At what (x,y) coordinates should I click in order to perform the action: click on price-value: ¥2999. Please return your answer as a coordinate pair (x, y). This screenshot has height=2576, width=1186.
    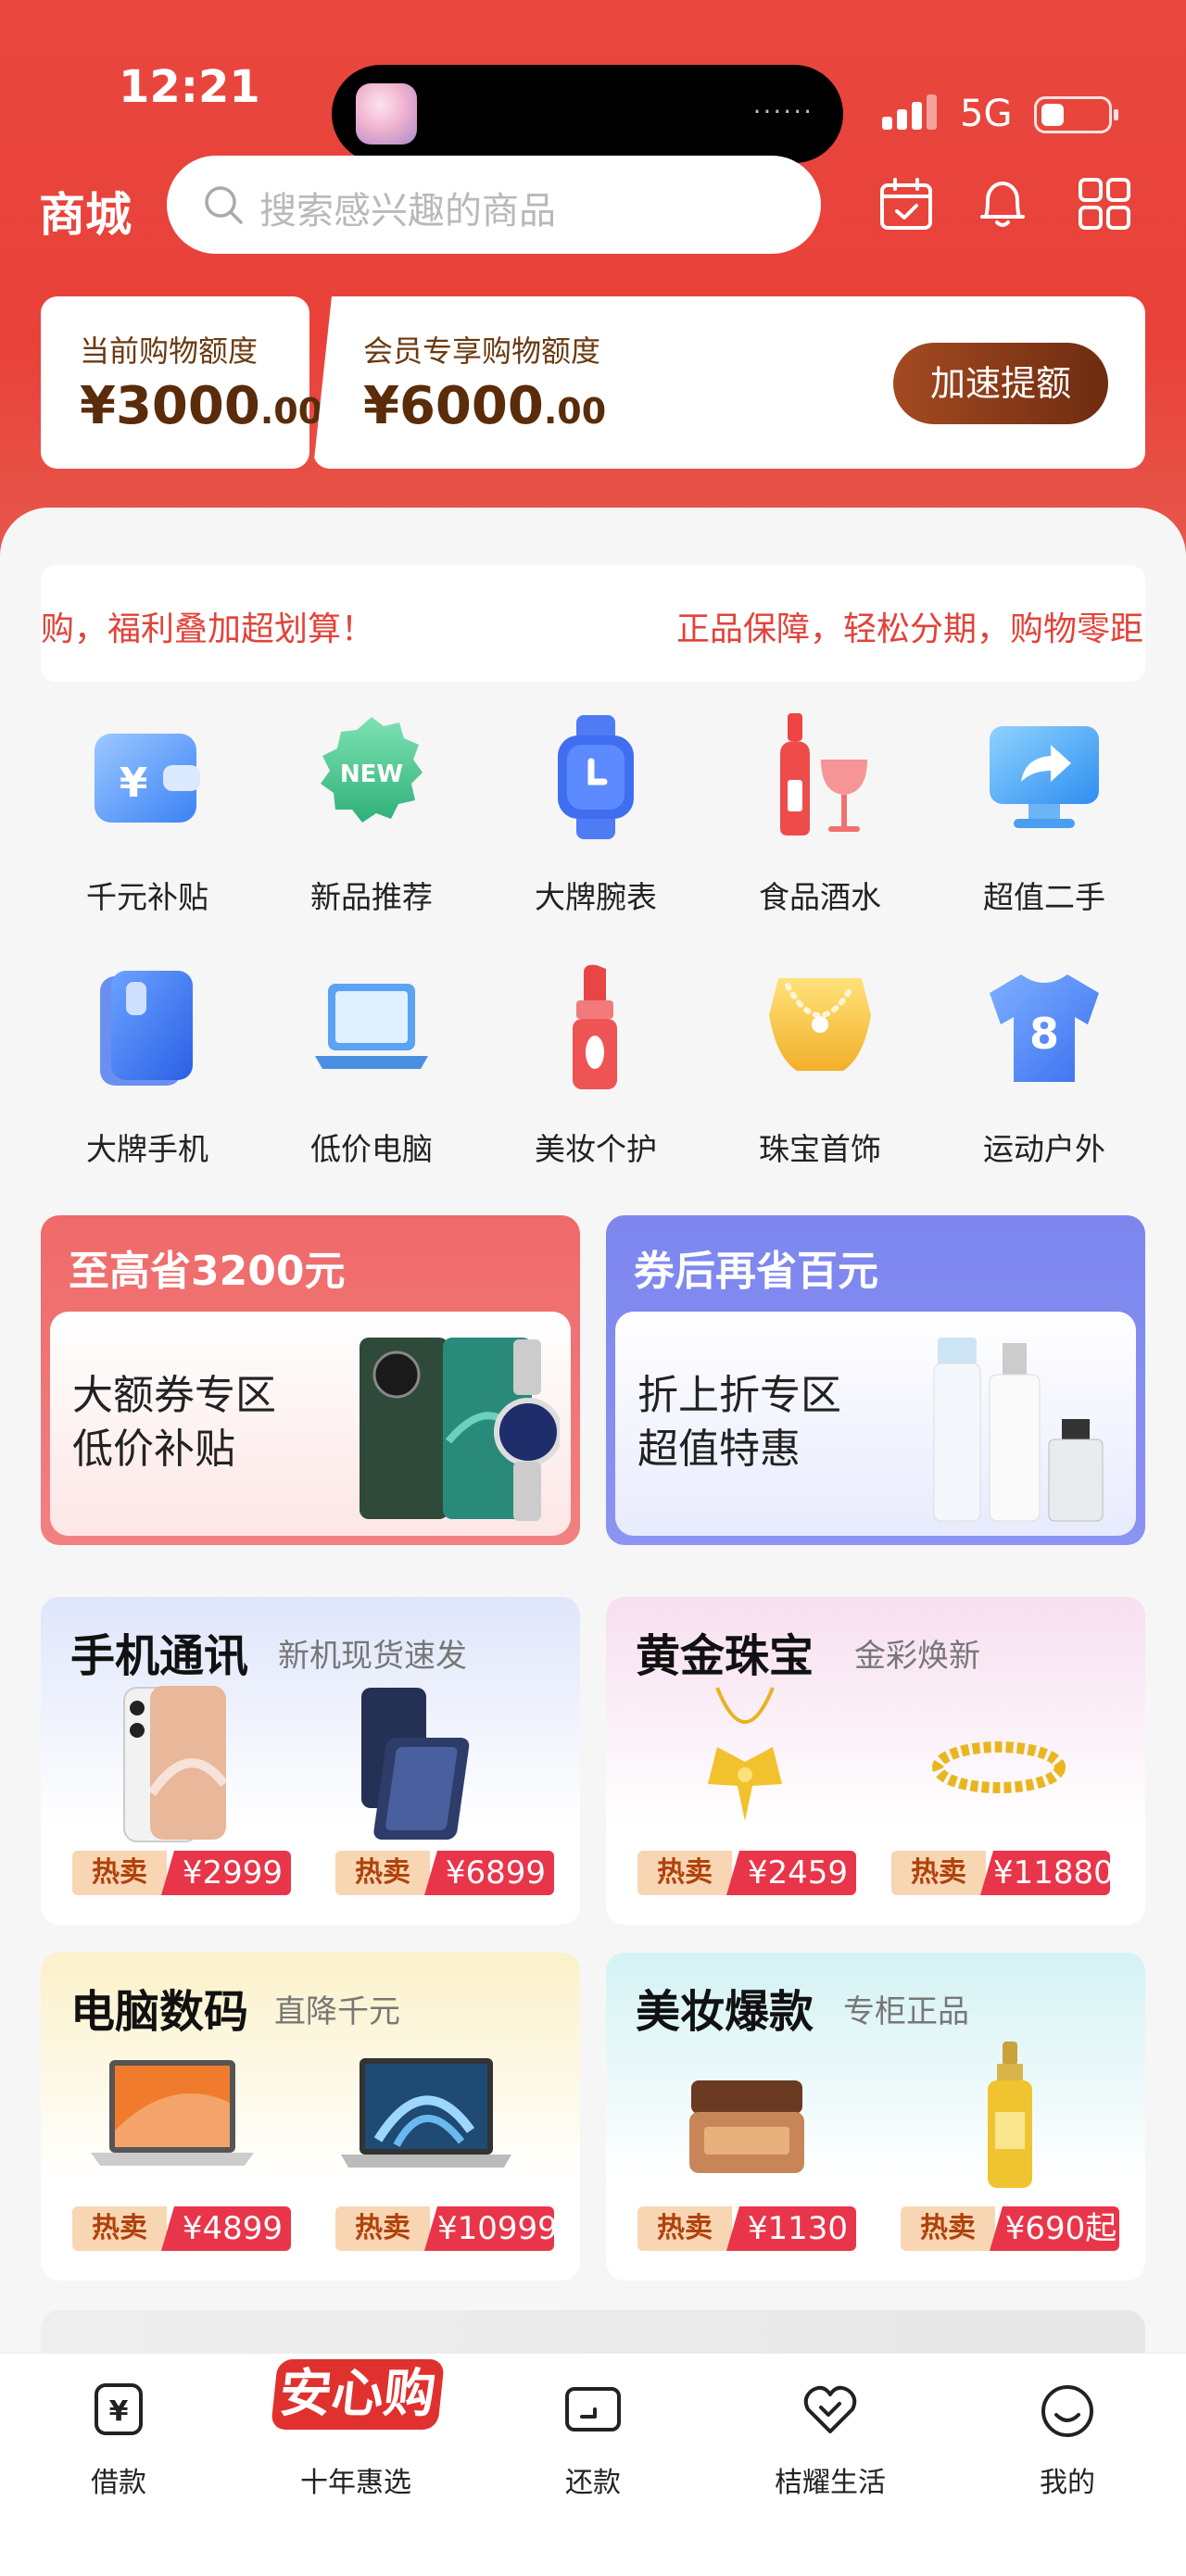
    Looking at the image, I should click on (226, 1873).